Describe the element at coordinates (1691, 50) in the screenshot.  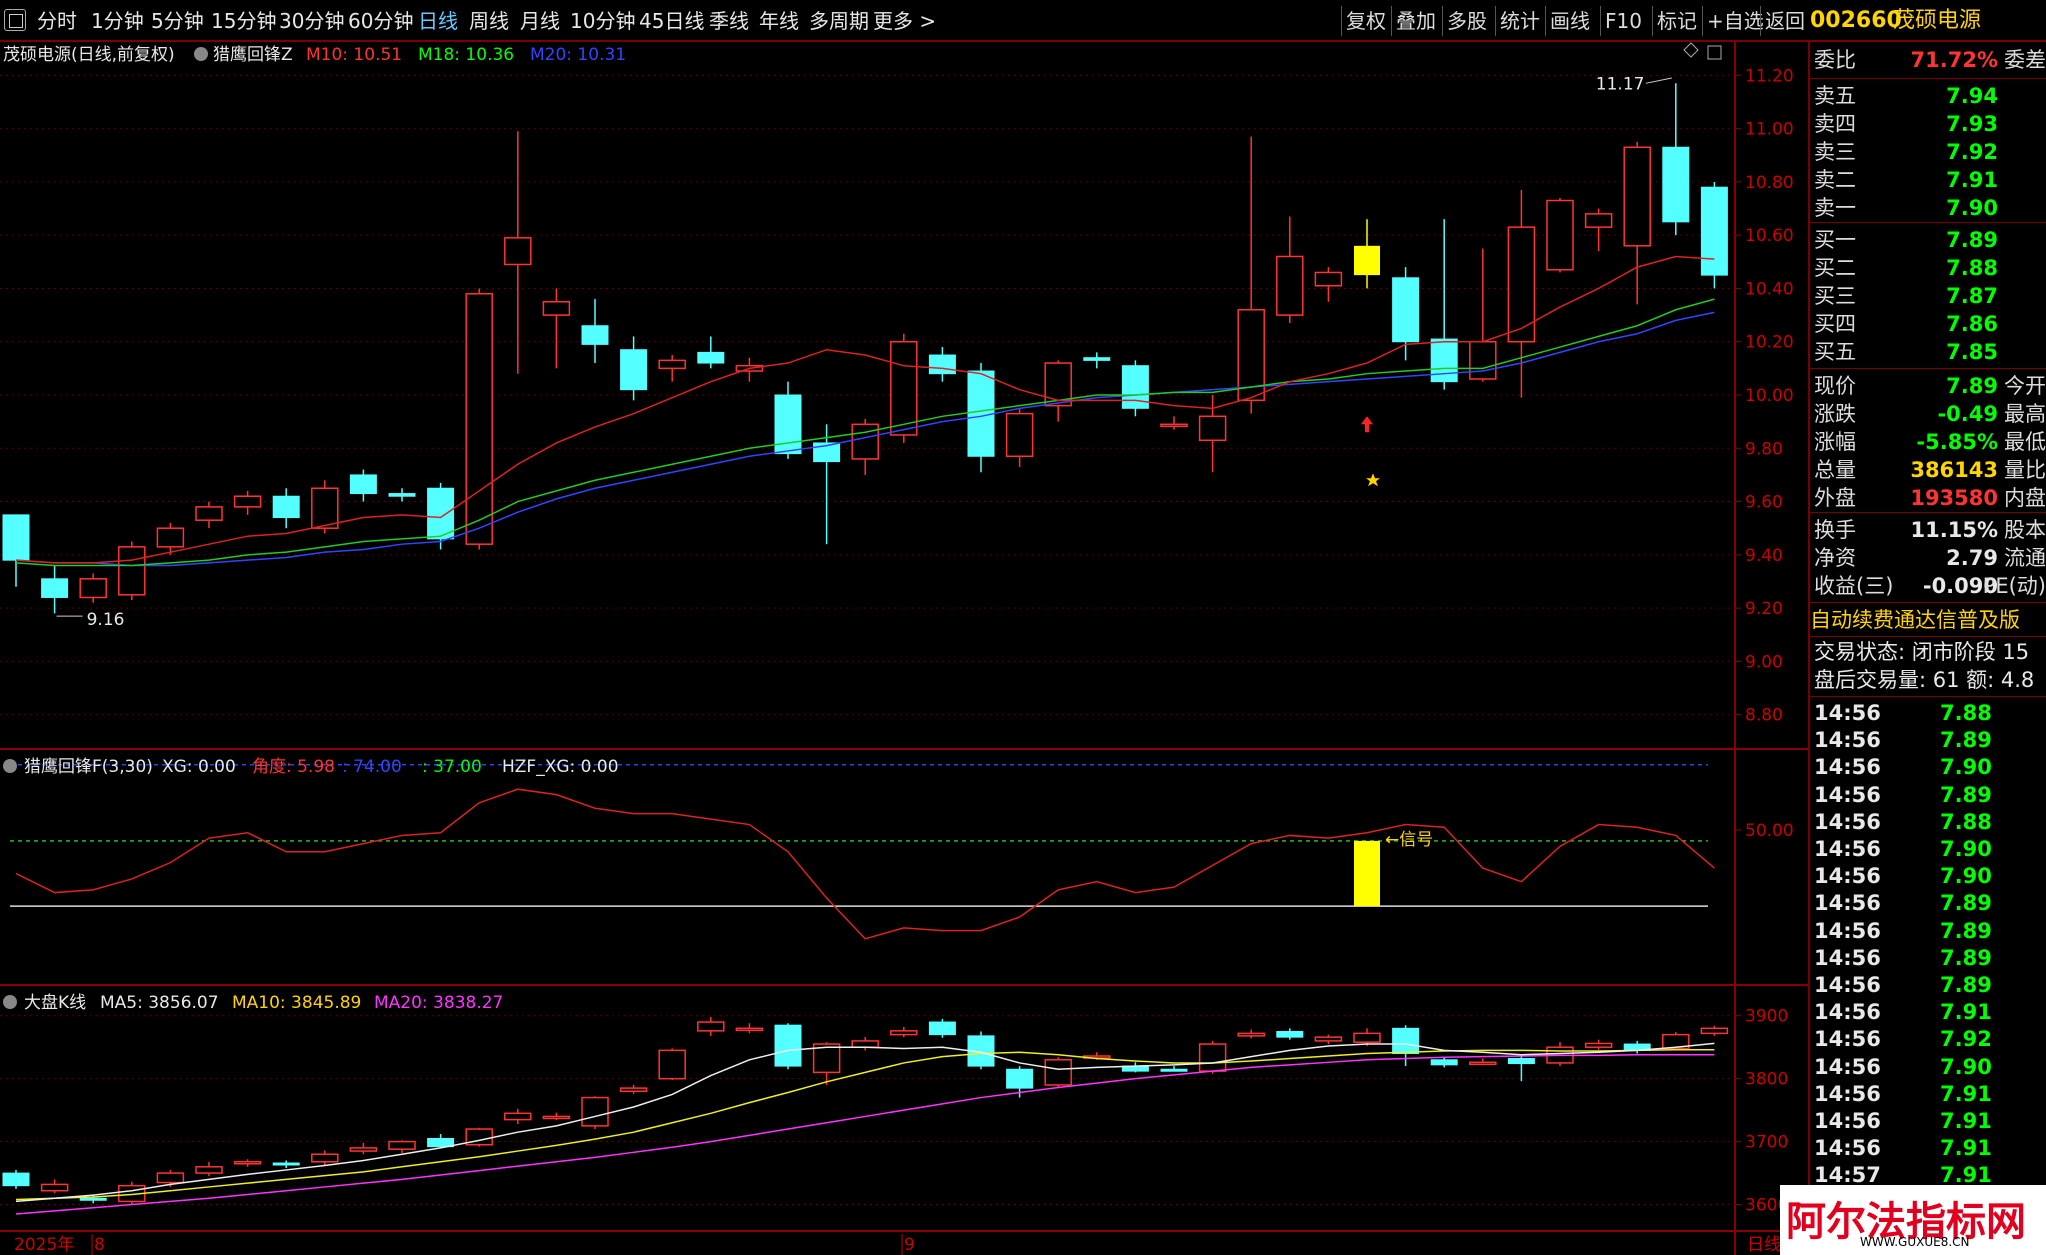
I see `zoom-diamond-icon` at that location.